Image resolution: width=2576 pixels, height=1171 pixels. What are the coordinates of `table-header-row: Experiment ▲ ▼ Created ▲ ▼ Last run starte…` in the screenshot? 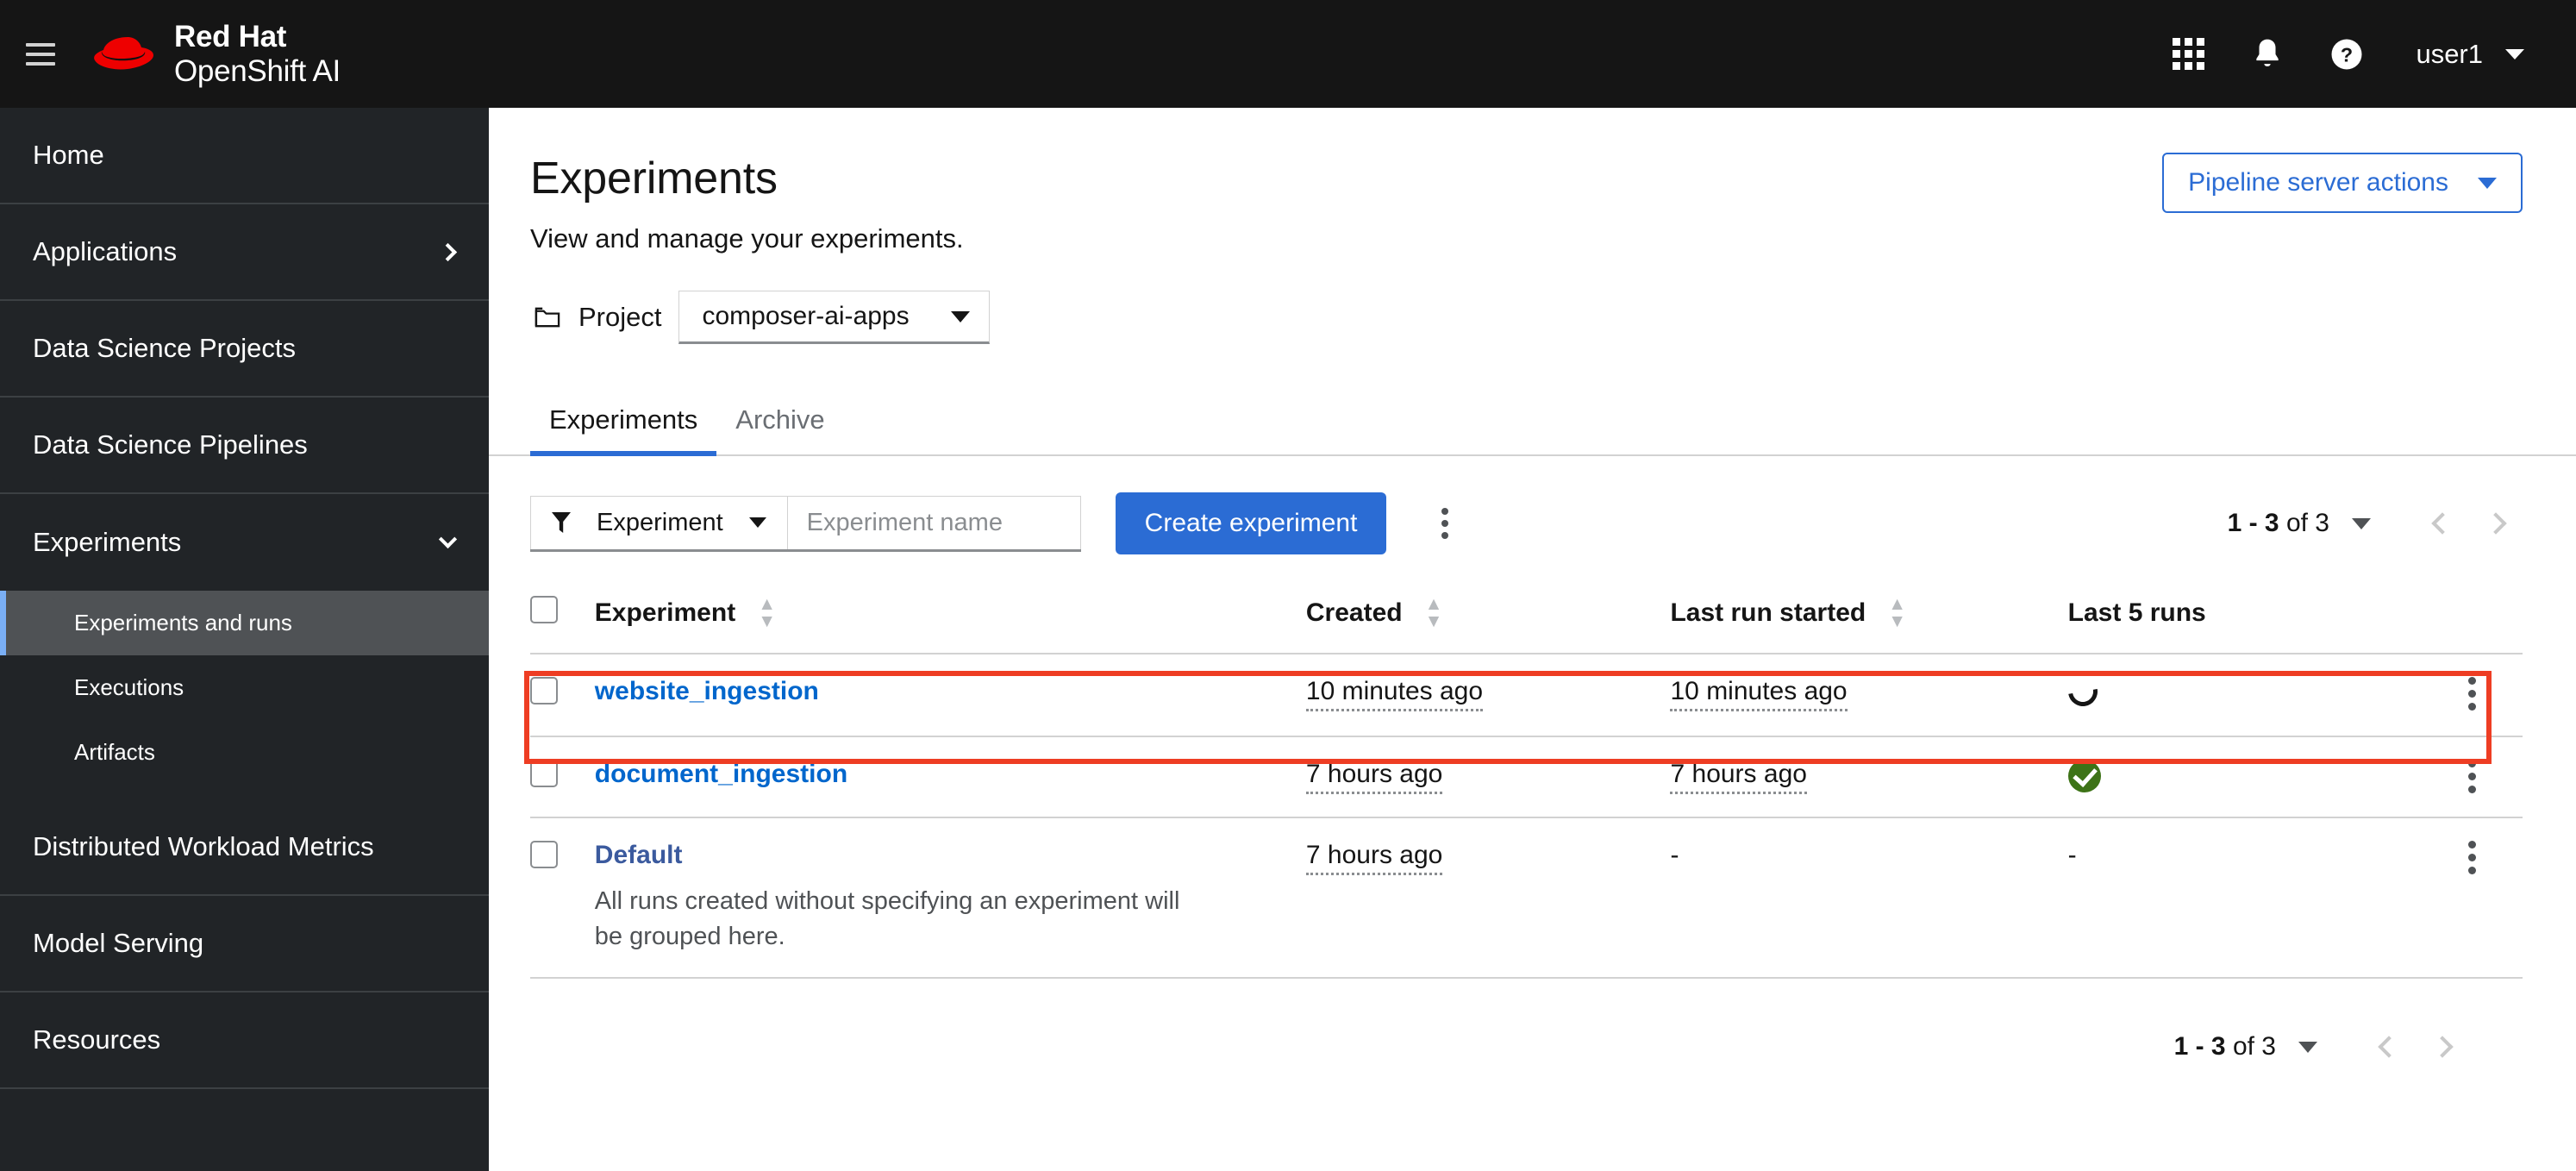 It's located at (1526, 619).